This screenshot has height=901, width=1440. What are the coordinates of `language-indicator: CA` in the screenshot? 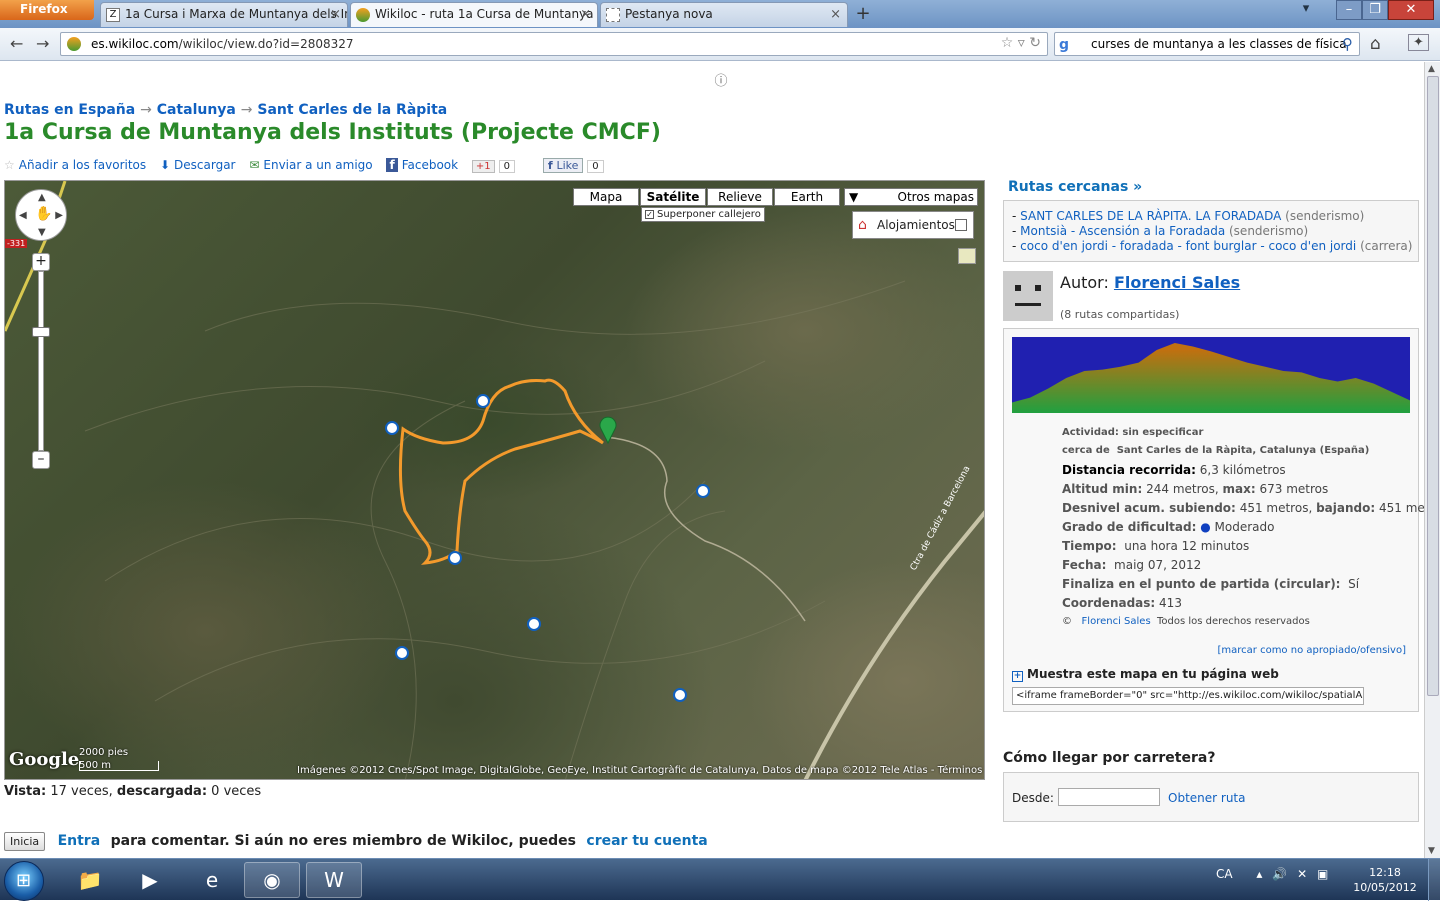 It's located at (1224, 874).